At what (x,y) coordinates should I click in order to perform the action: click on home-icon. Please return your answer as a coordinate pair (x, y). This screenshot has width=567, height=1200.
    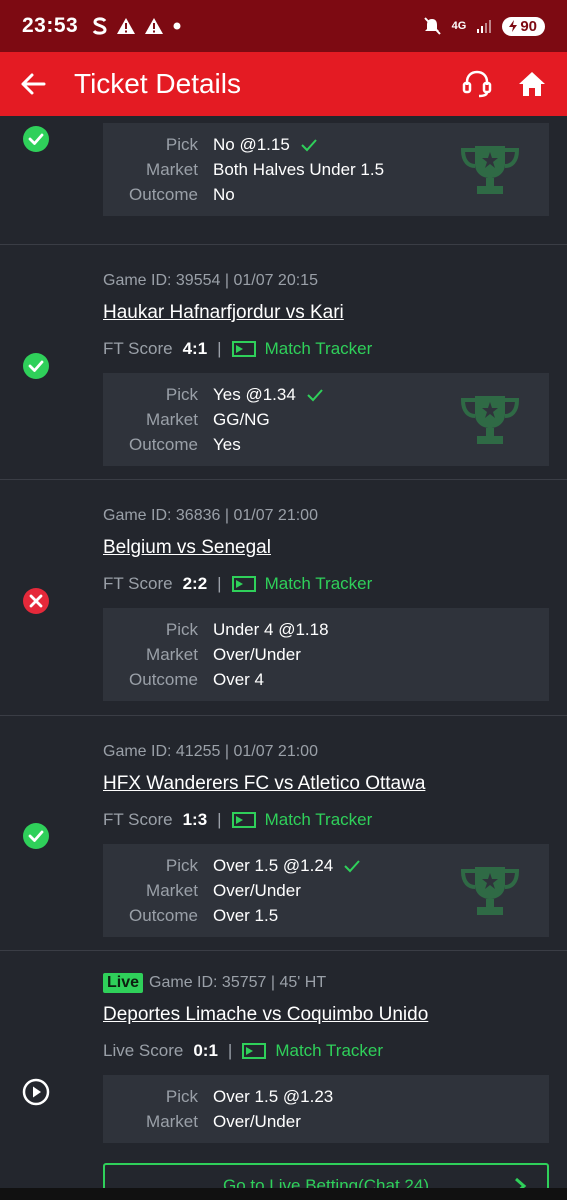
    Looking at the image, I should click on (532, 84).